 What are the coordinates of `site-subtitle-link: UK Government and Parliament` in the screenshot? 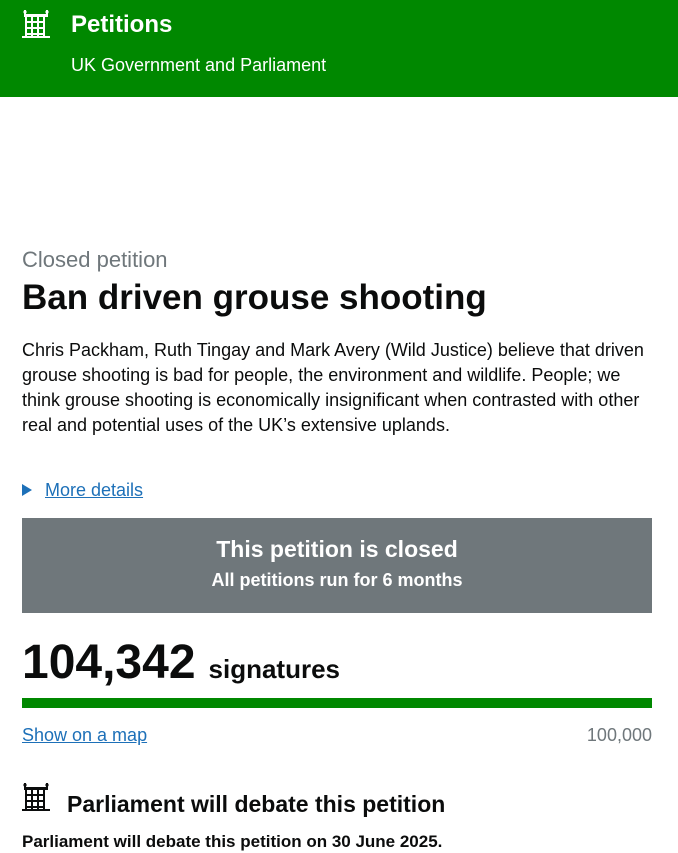 It's located at (198, 65).